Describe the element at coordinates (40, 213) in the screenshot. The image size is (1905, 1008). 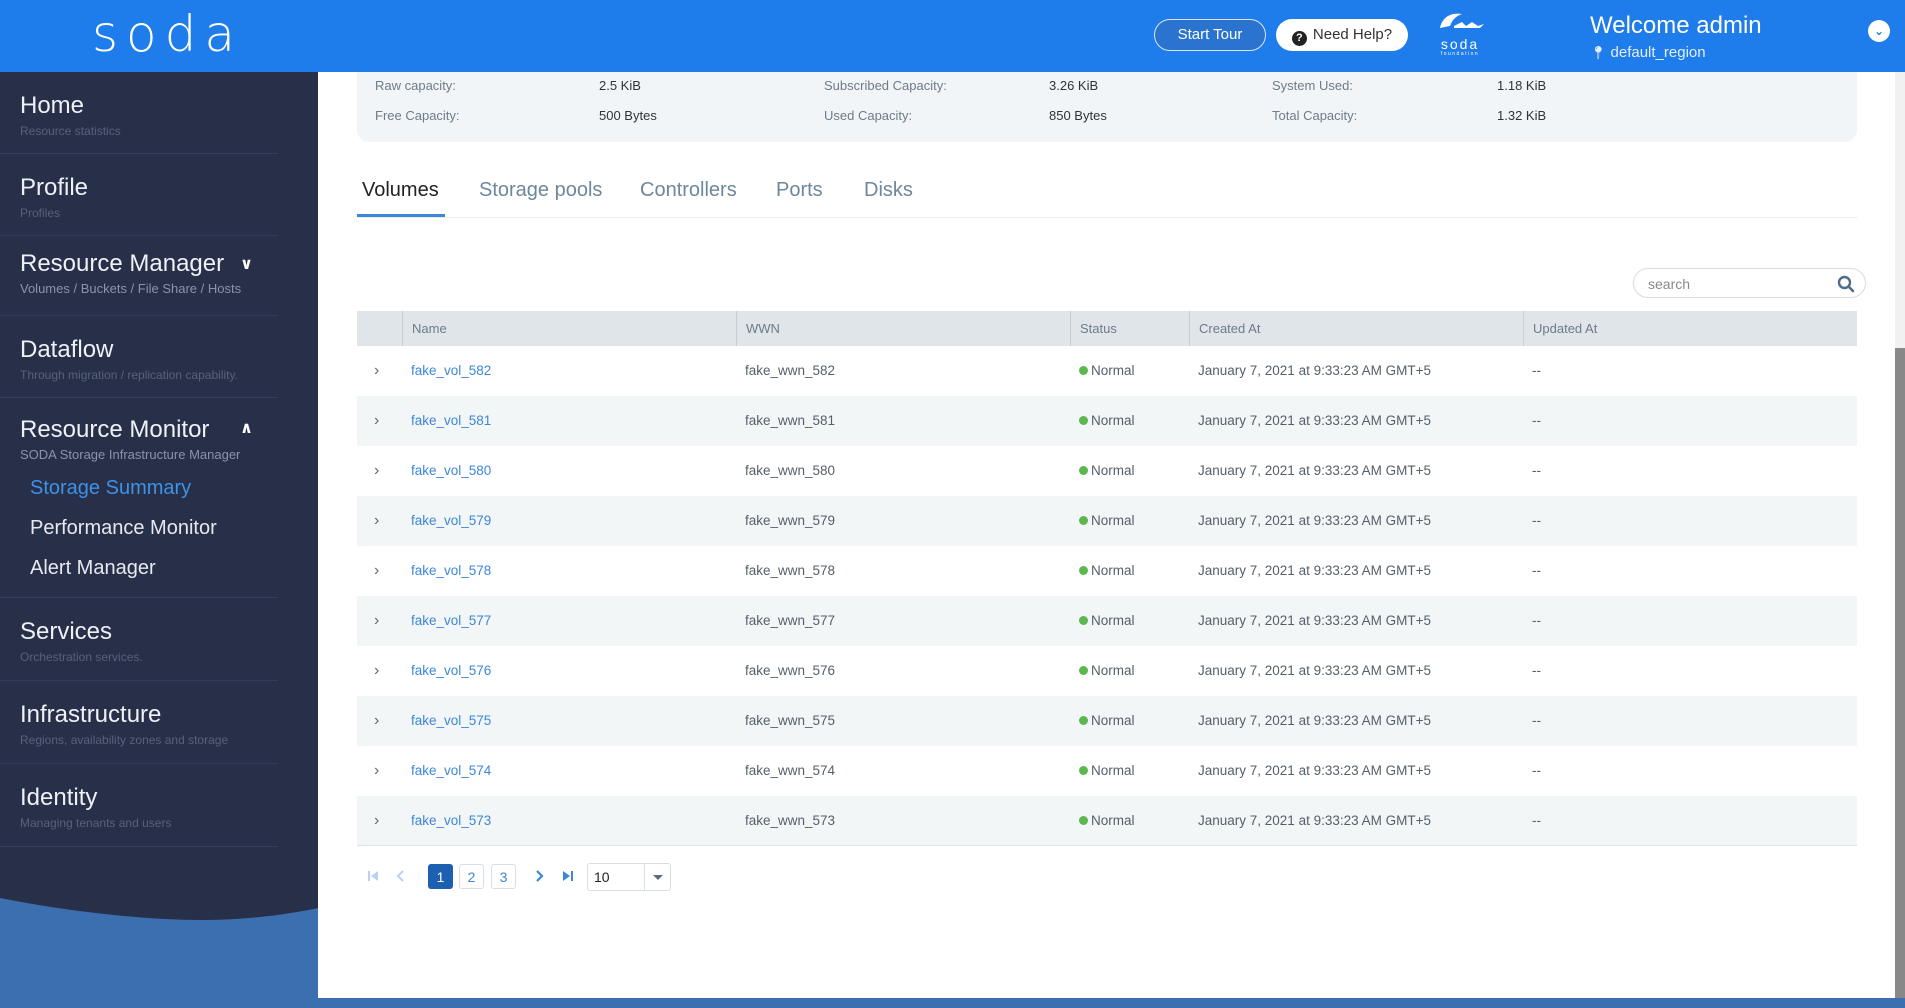
I see `sidebar-item-subtitle: Profiles` at that location.